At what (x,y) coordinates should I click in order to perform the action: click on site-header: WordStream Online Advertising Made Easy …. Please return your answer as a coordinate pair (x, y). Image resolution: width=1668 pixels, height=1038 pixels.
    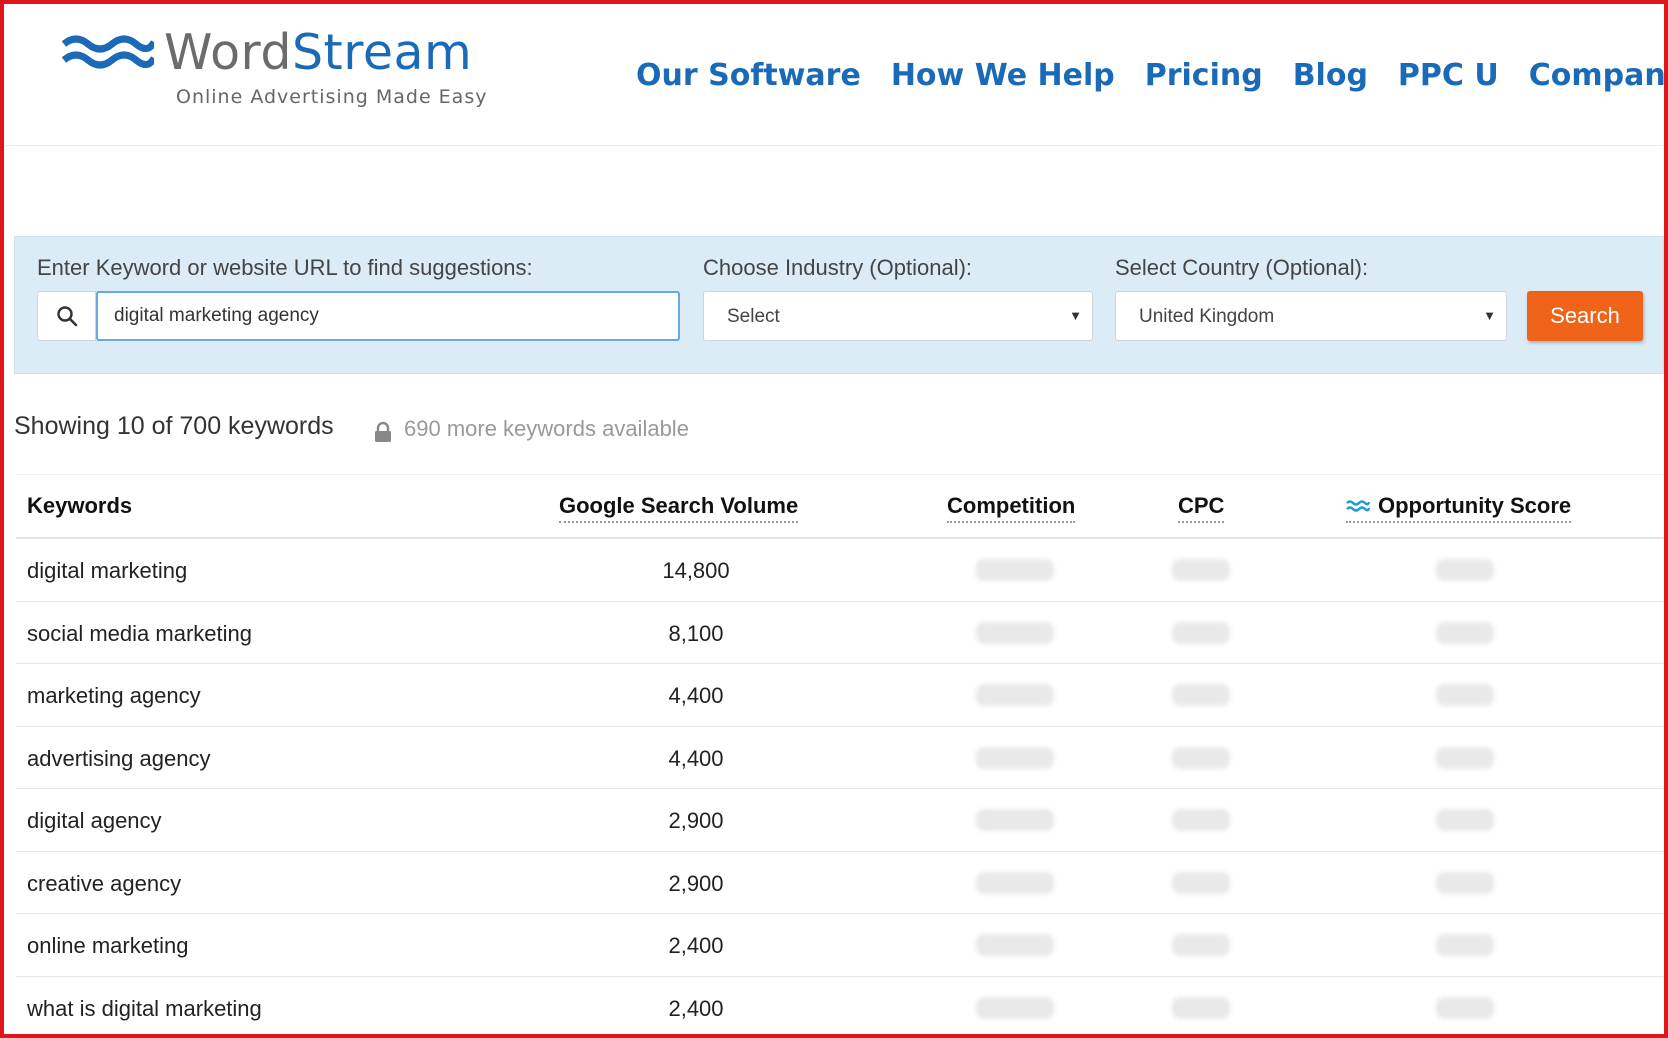
    Looking at the image, I should click on (834, 75).